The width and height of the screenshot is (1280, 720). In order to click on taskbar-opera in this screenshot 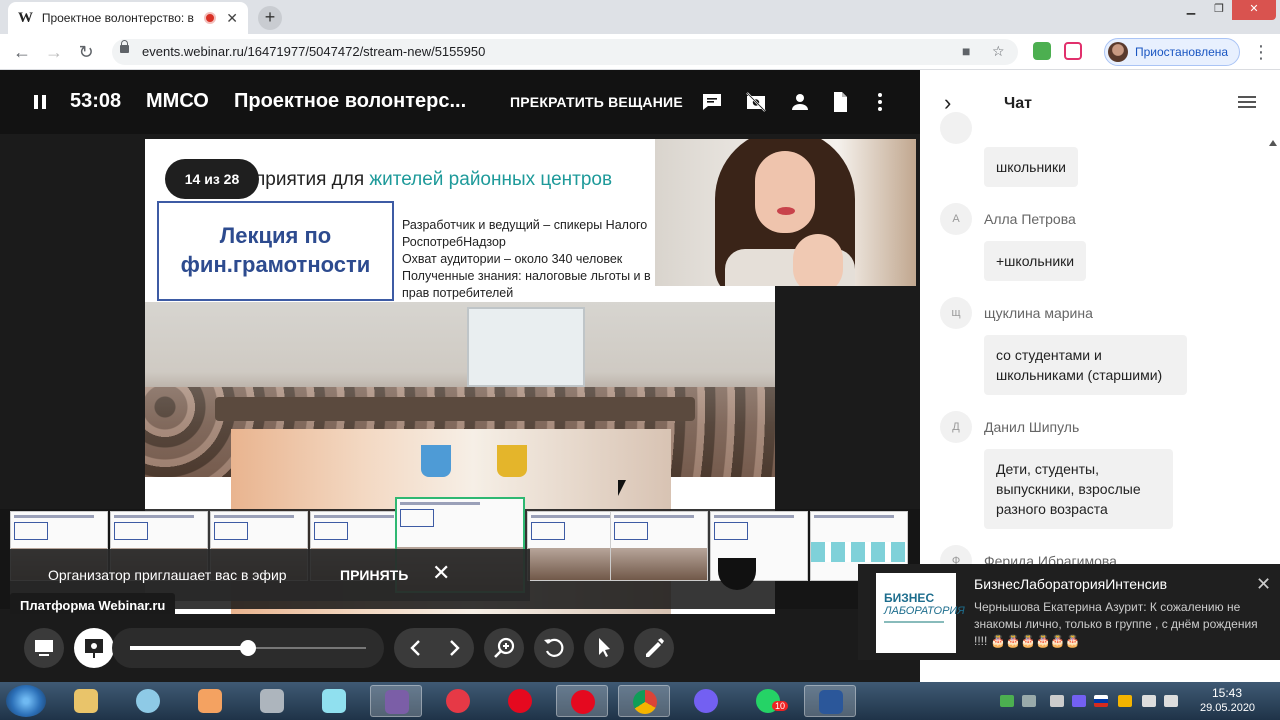, I will do `click(520, 701)`.